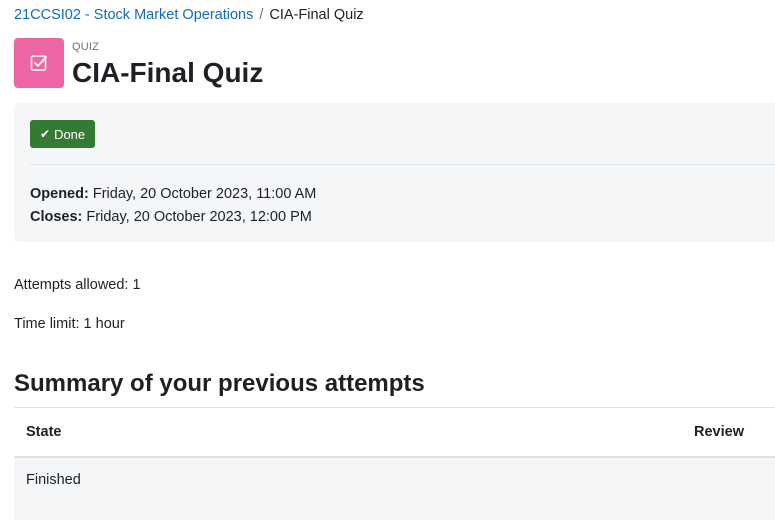 The height and width of the screenshot is (520, 775). Describe the element at coordinates (402, 164) in the screenshot. I see `divider` at that location.